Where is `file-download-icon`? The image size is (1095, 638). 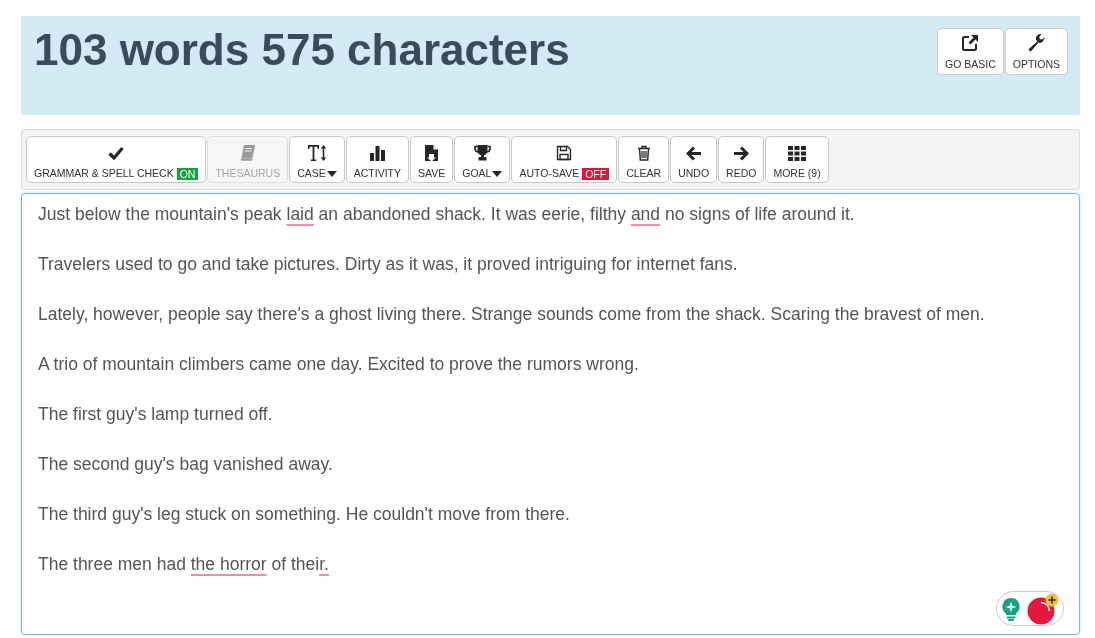 file-download-icon is located at coordinates (432, 153).